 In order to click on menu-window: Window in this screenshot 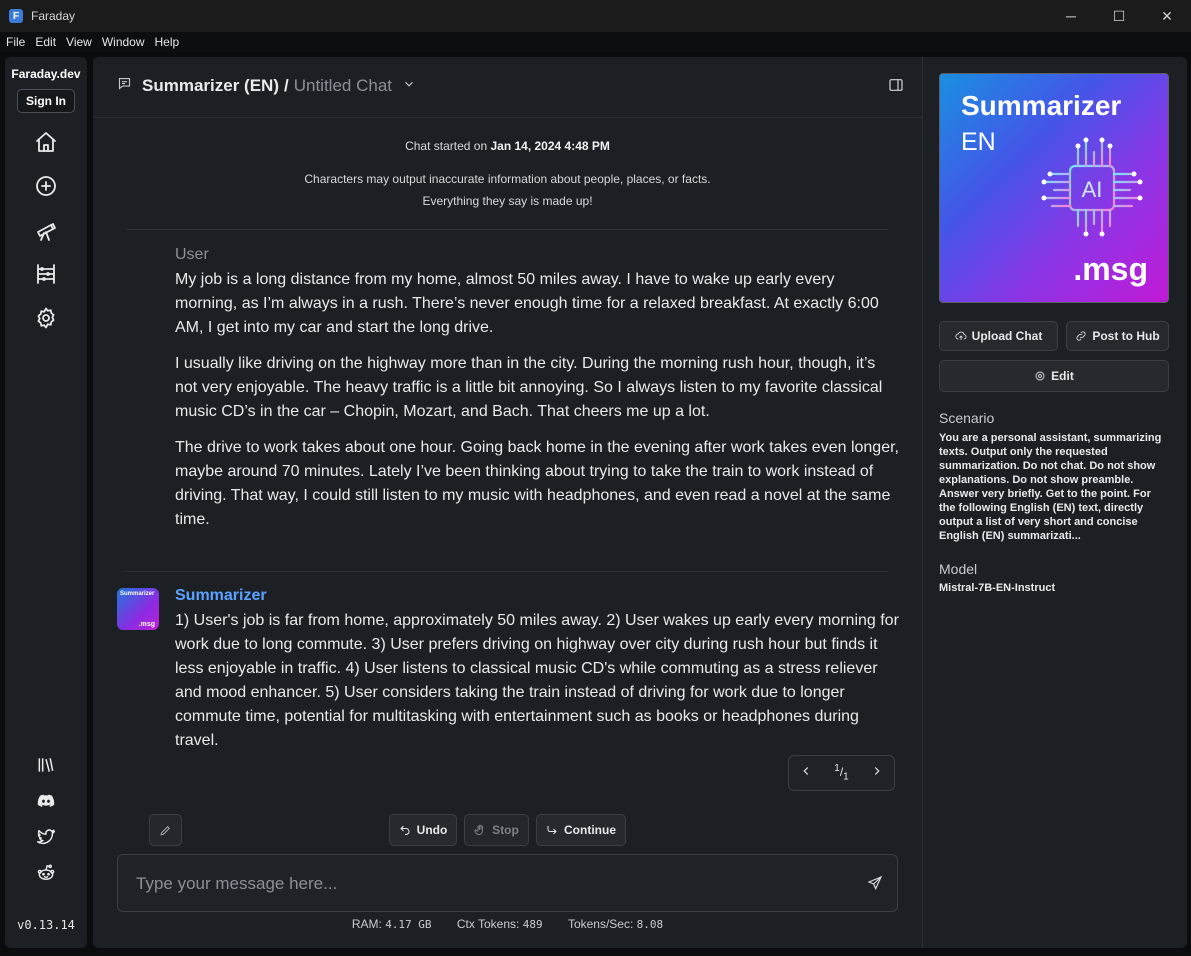, I will do `click(123, 42)`.